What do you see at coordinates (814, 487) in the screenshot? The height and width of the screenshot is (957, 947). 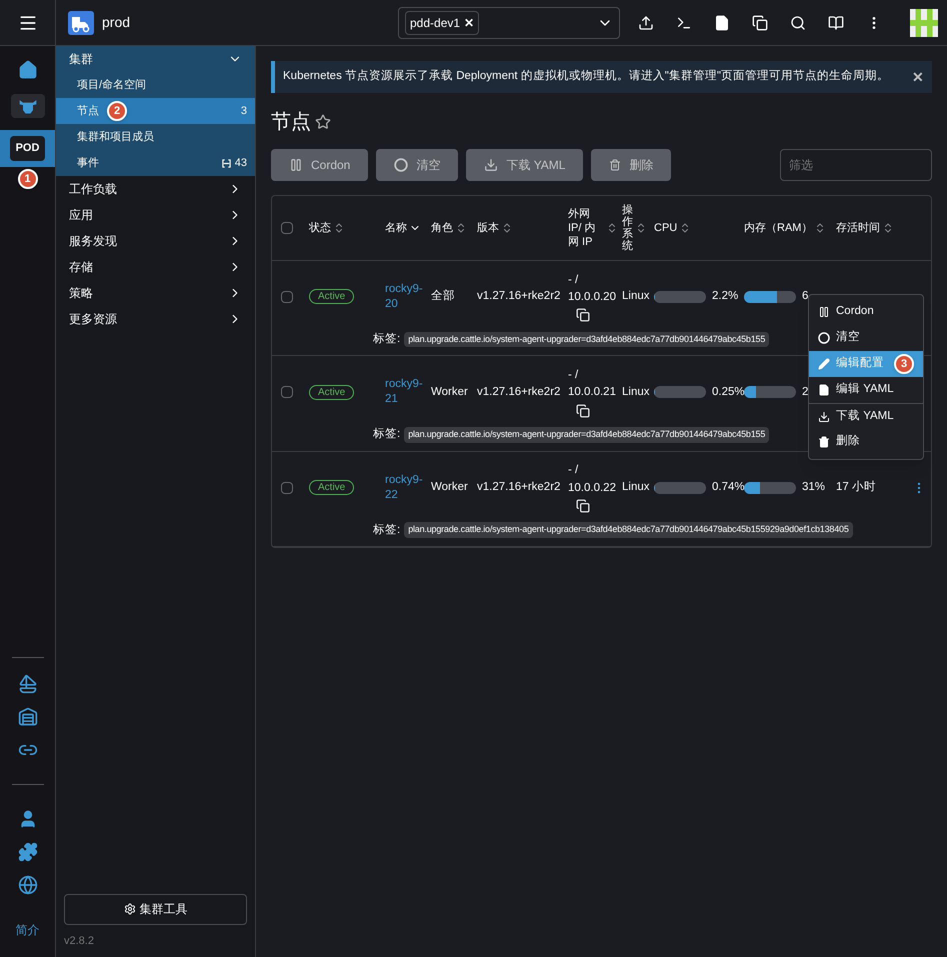 I see `memory-reading: 31%` at bounding box center [814, 487].